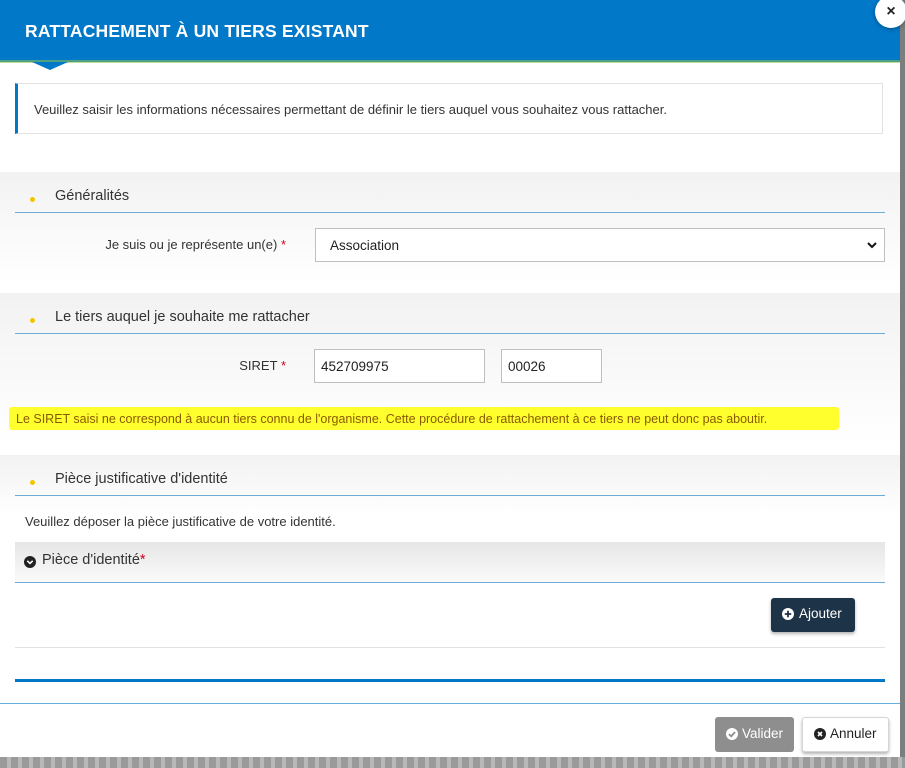 This screenshot has height=768, width=905. What do you see at coordinates (600, 245) in the screenshot?
I see `represent-select: Association` at bounding box center [600, 245].